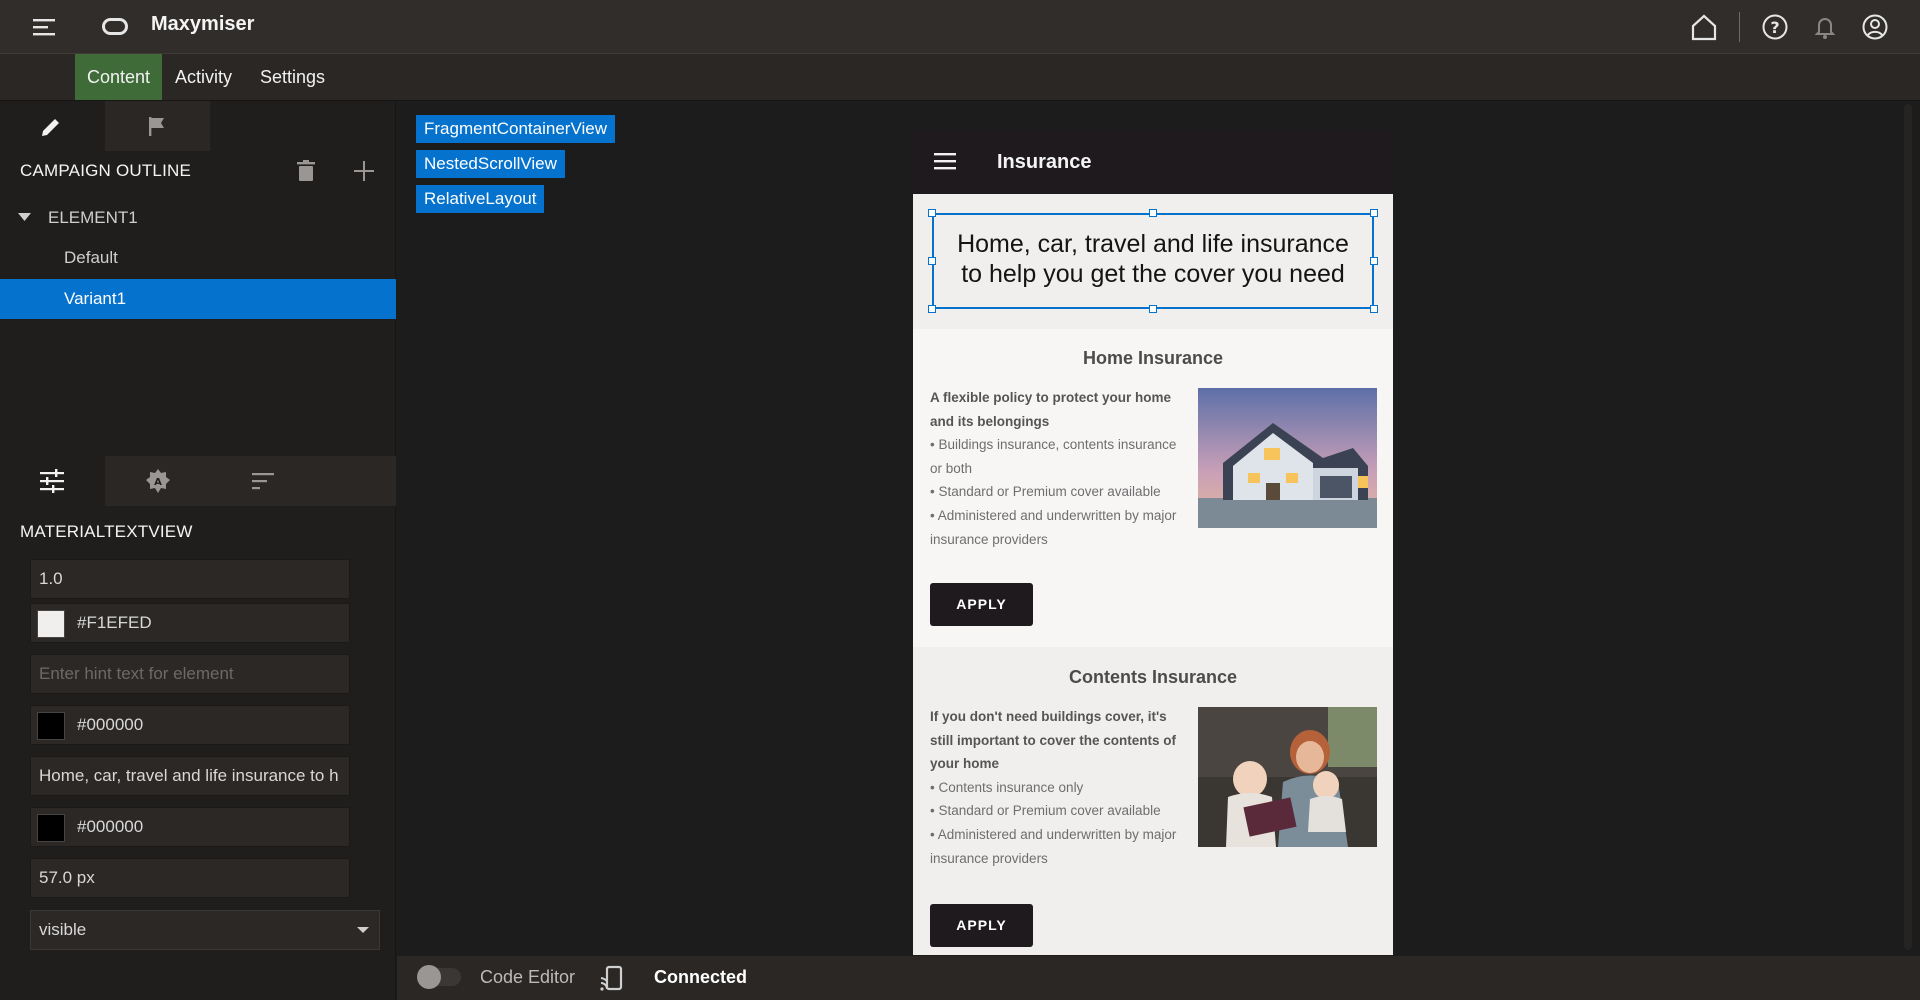 Image resolution: width=1920 pixels, height=1000 pixels. What do you see at coordinates (364, 171) in the screenshot?
I see `add-icon` at bounding box center [364, 171].